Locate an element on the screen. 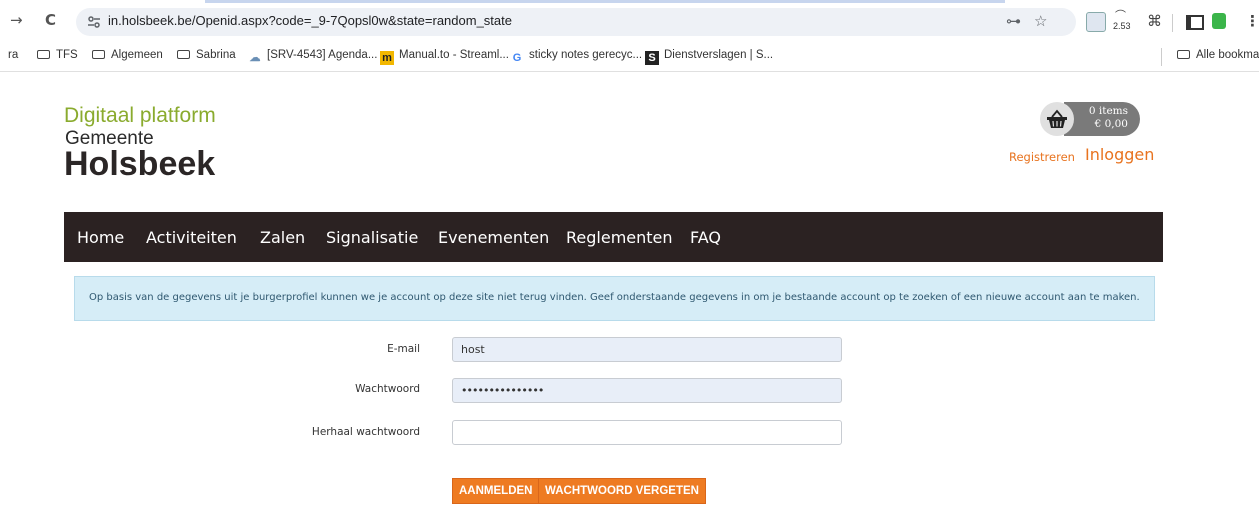  s-logo-icon: S is located at coordinates (652, 58).